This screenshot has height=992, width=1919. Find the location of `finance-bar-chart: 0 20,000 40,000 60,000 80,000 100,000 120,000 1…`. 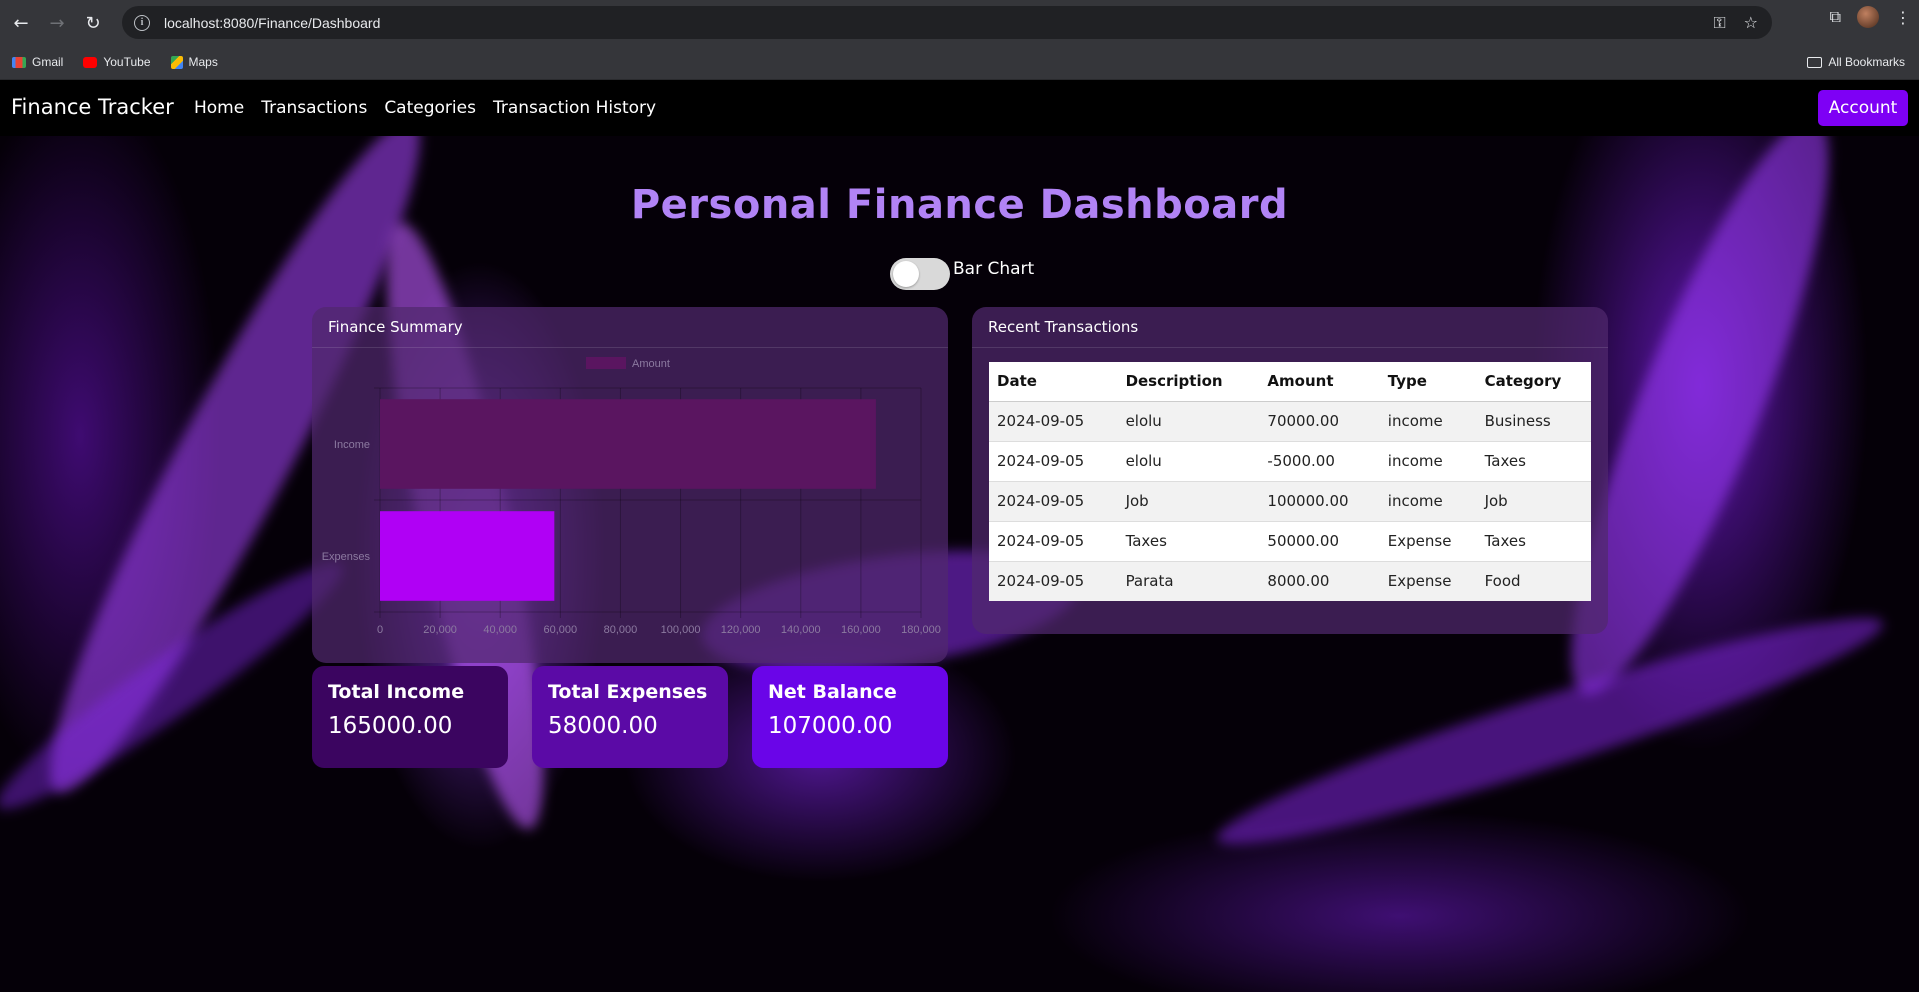

finance-bar-chart: 0 20,000 40,000 60,000 80,000 100,000 120,000 1… is located at coordinates (631, 496).